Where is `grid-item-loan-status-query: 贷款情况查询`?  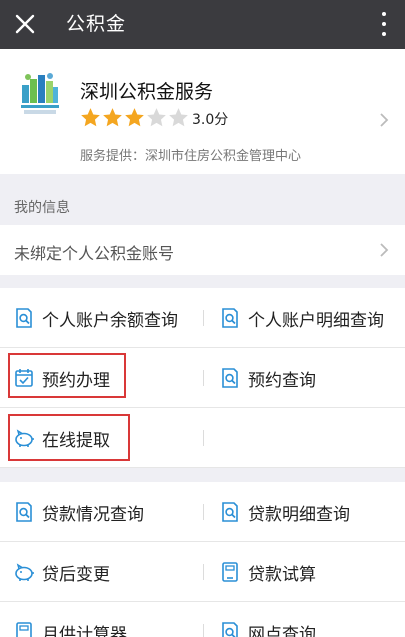
grid-item-loan-status-query: 贷款情况查询 is located at coordinates (107, 512).